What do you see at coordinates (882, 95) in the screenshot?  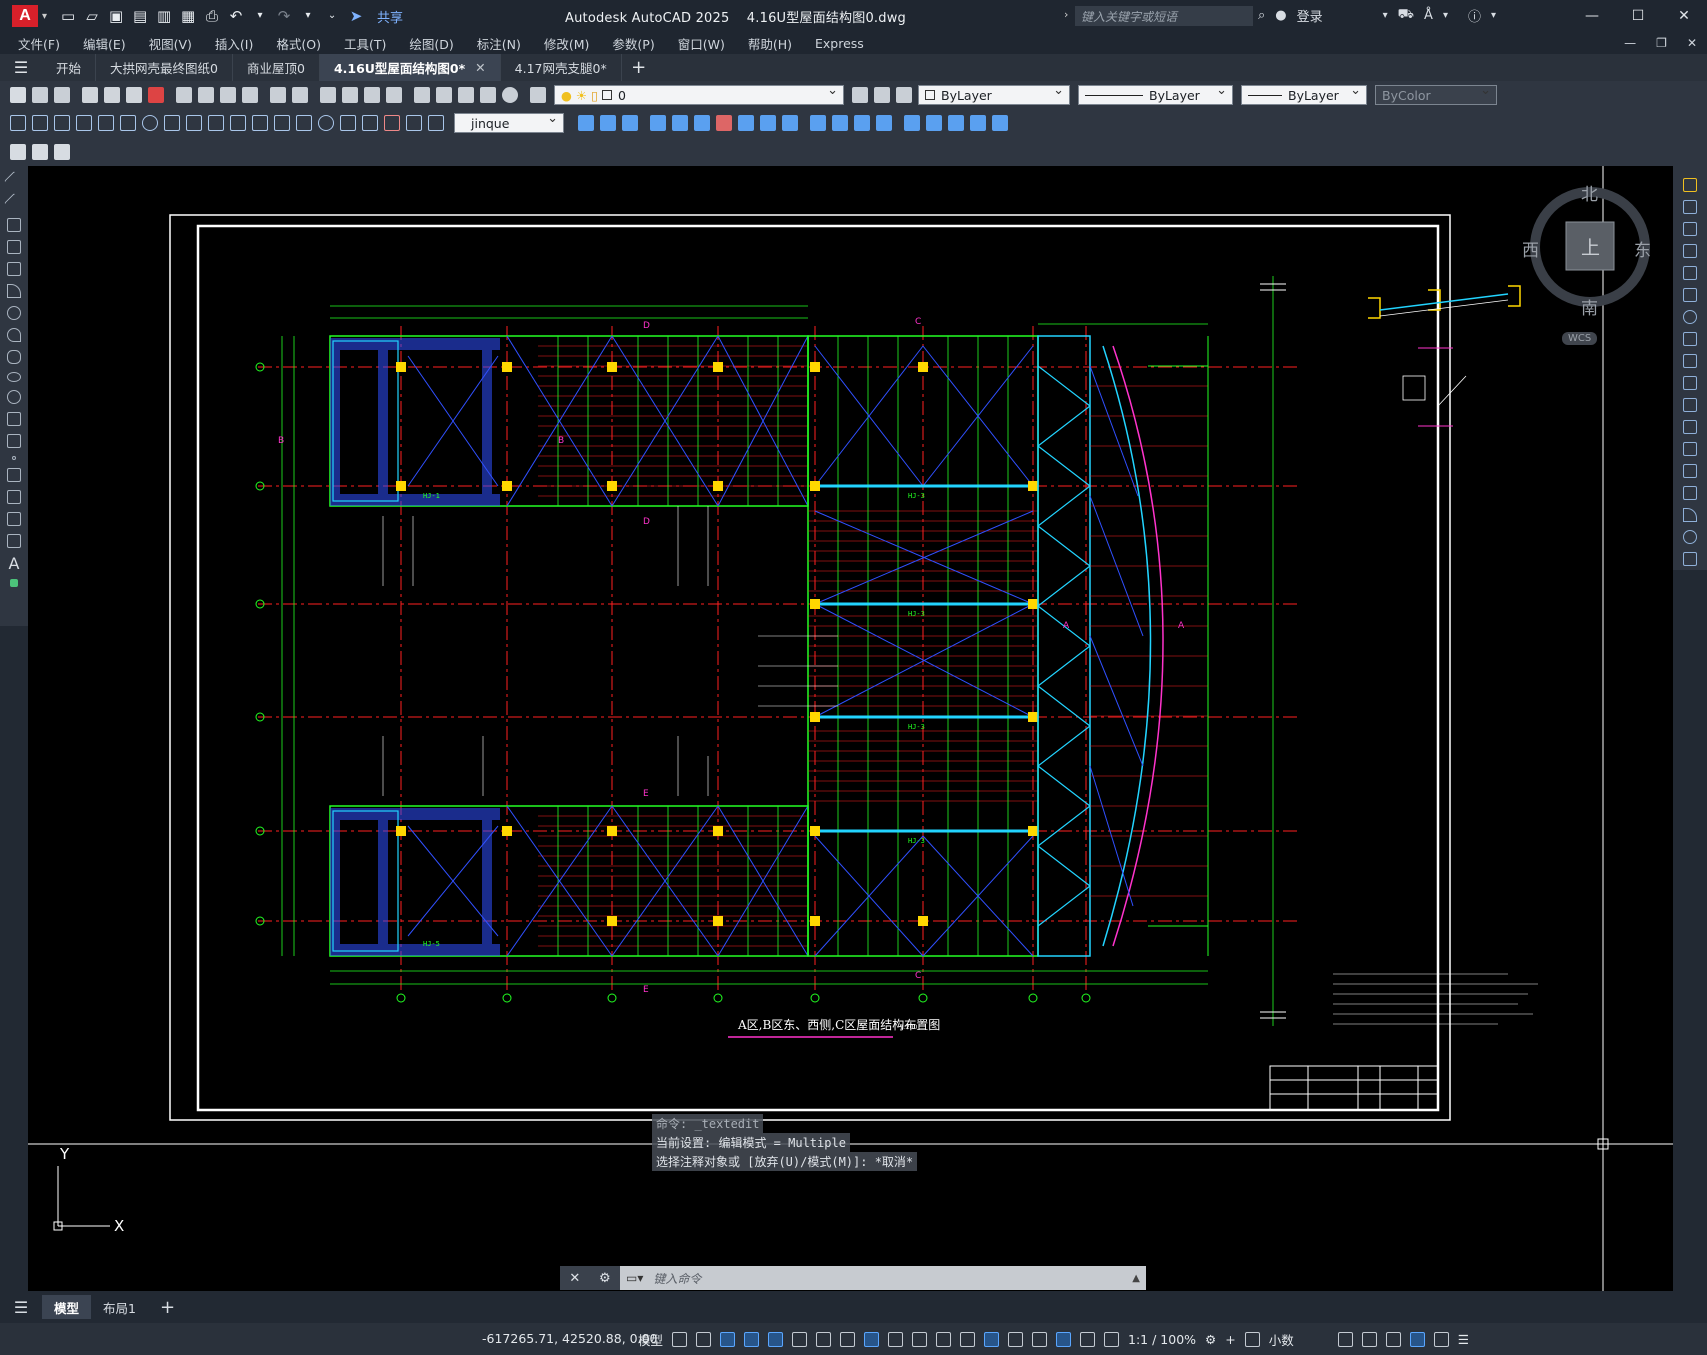 I see `layer-previous-icon` at bounding box center [882, 95].